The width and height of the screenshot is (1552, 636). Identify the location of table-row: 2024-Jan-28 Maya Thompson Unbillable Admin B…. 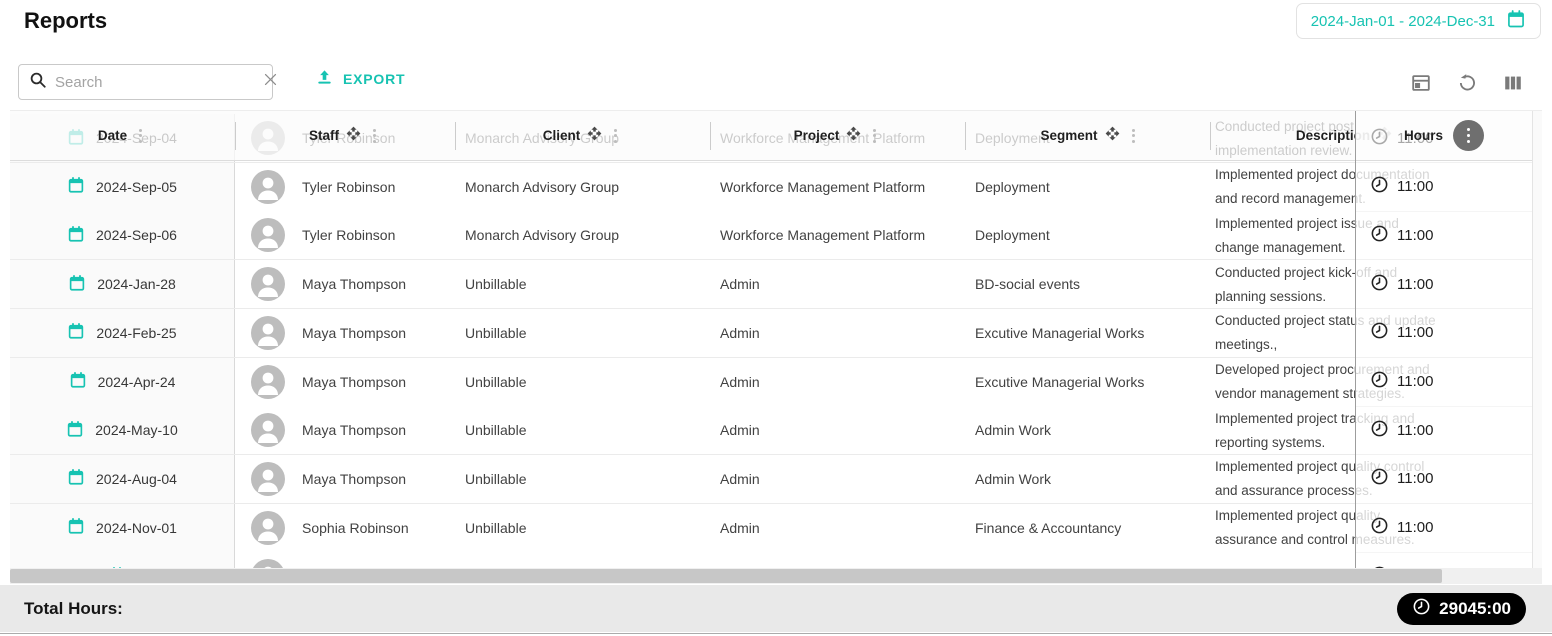
(776, 285).